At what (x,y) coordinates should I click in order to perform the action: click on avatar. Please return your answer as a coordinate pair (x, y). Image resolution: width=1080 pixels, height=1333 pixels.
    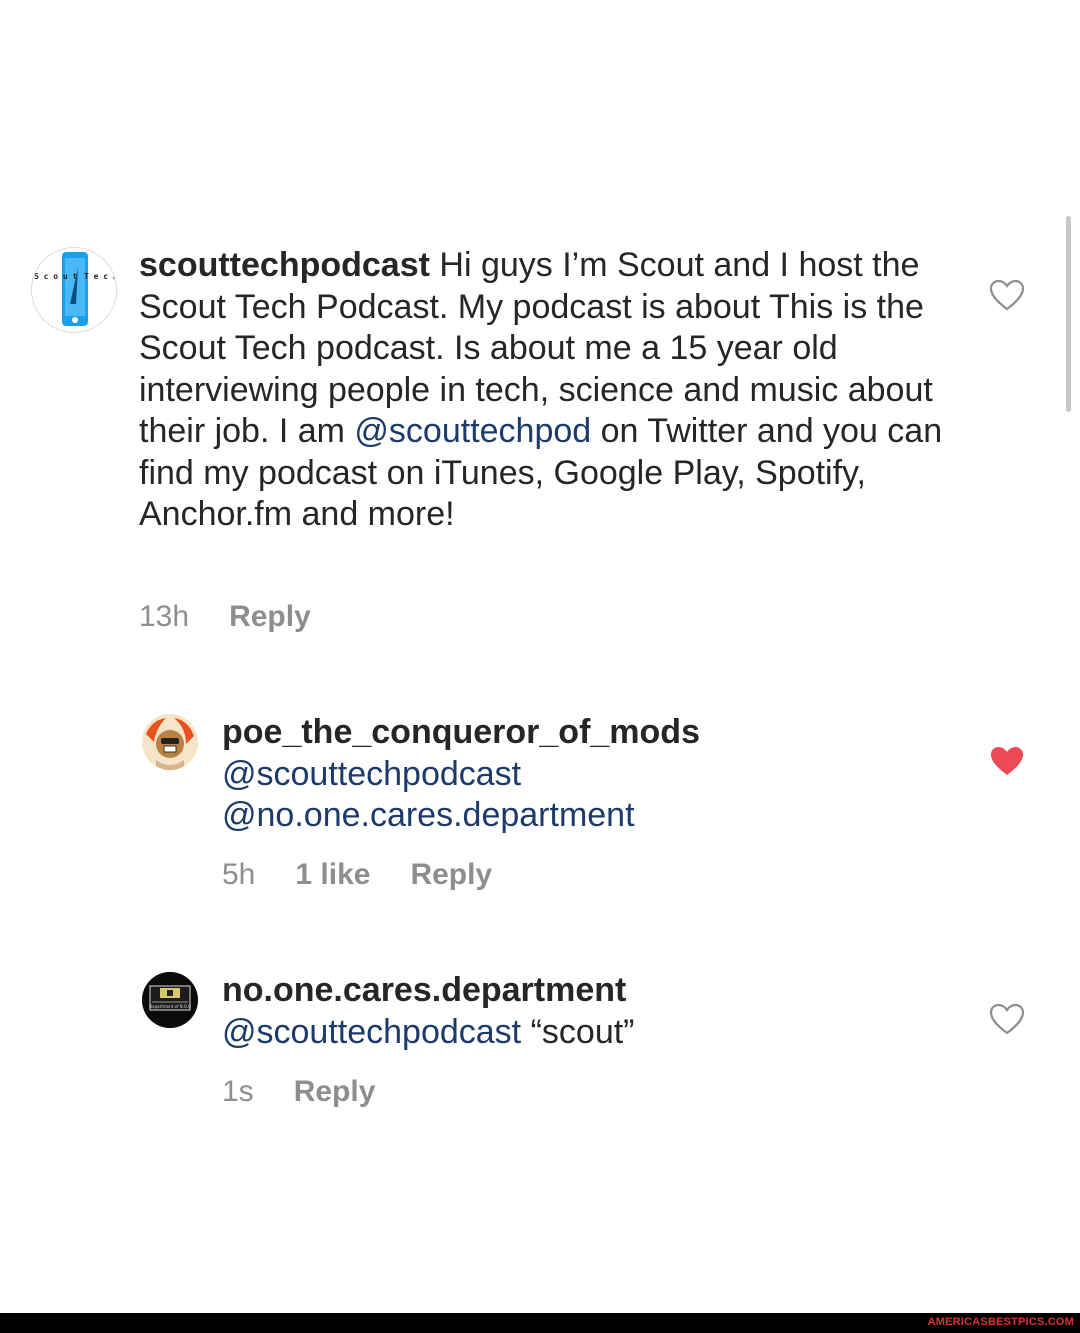
    Looking at the image, I should click on (170, 742).